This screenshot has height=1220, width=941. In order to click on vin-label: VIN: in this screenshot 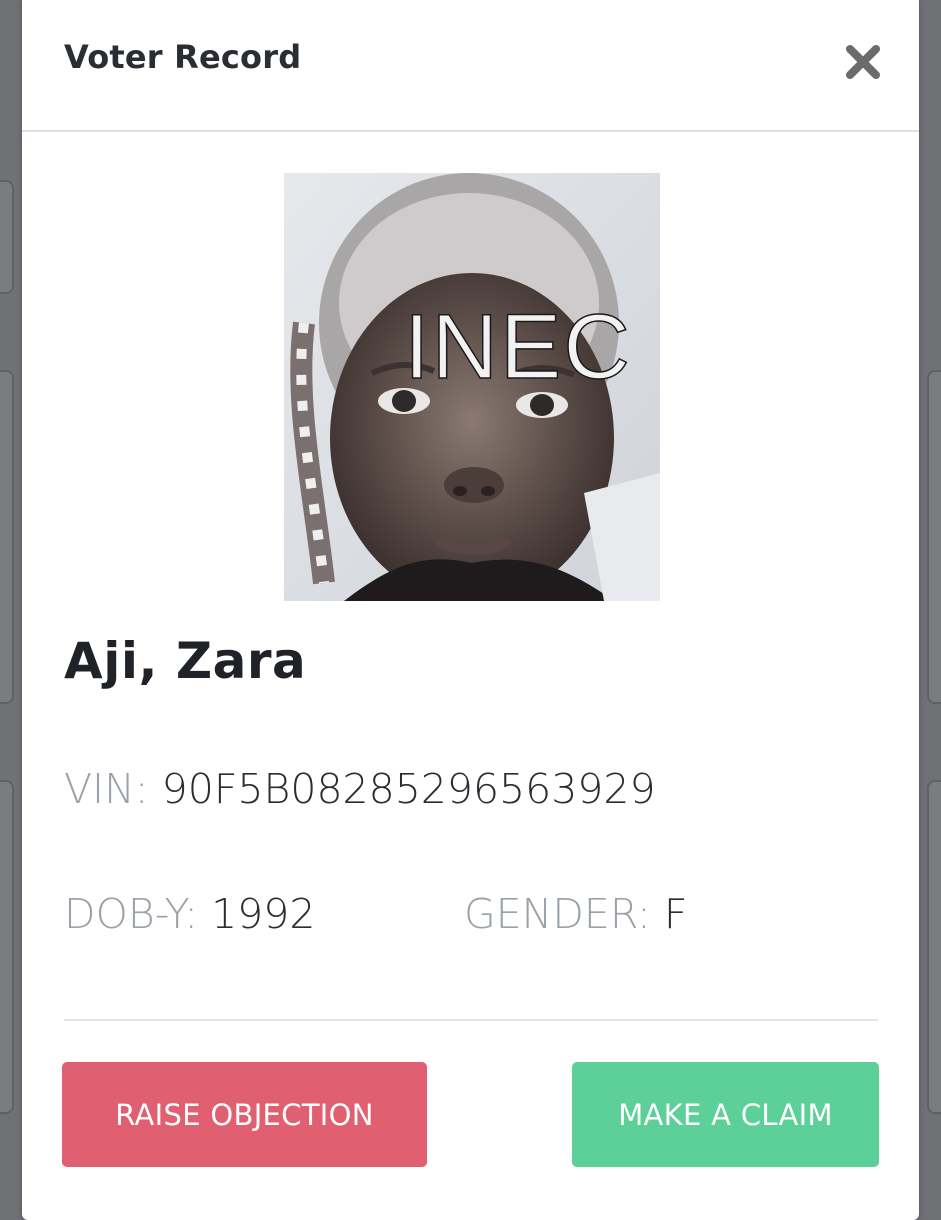, I will do `click(106, 789)`.